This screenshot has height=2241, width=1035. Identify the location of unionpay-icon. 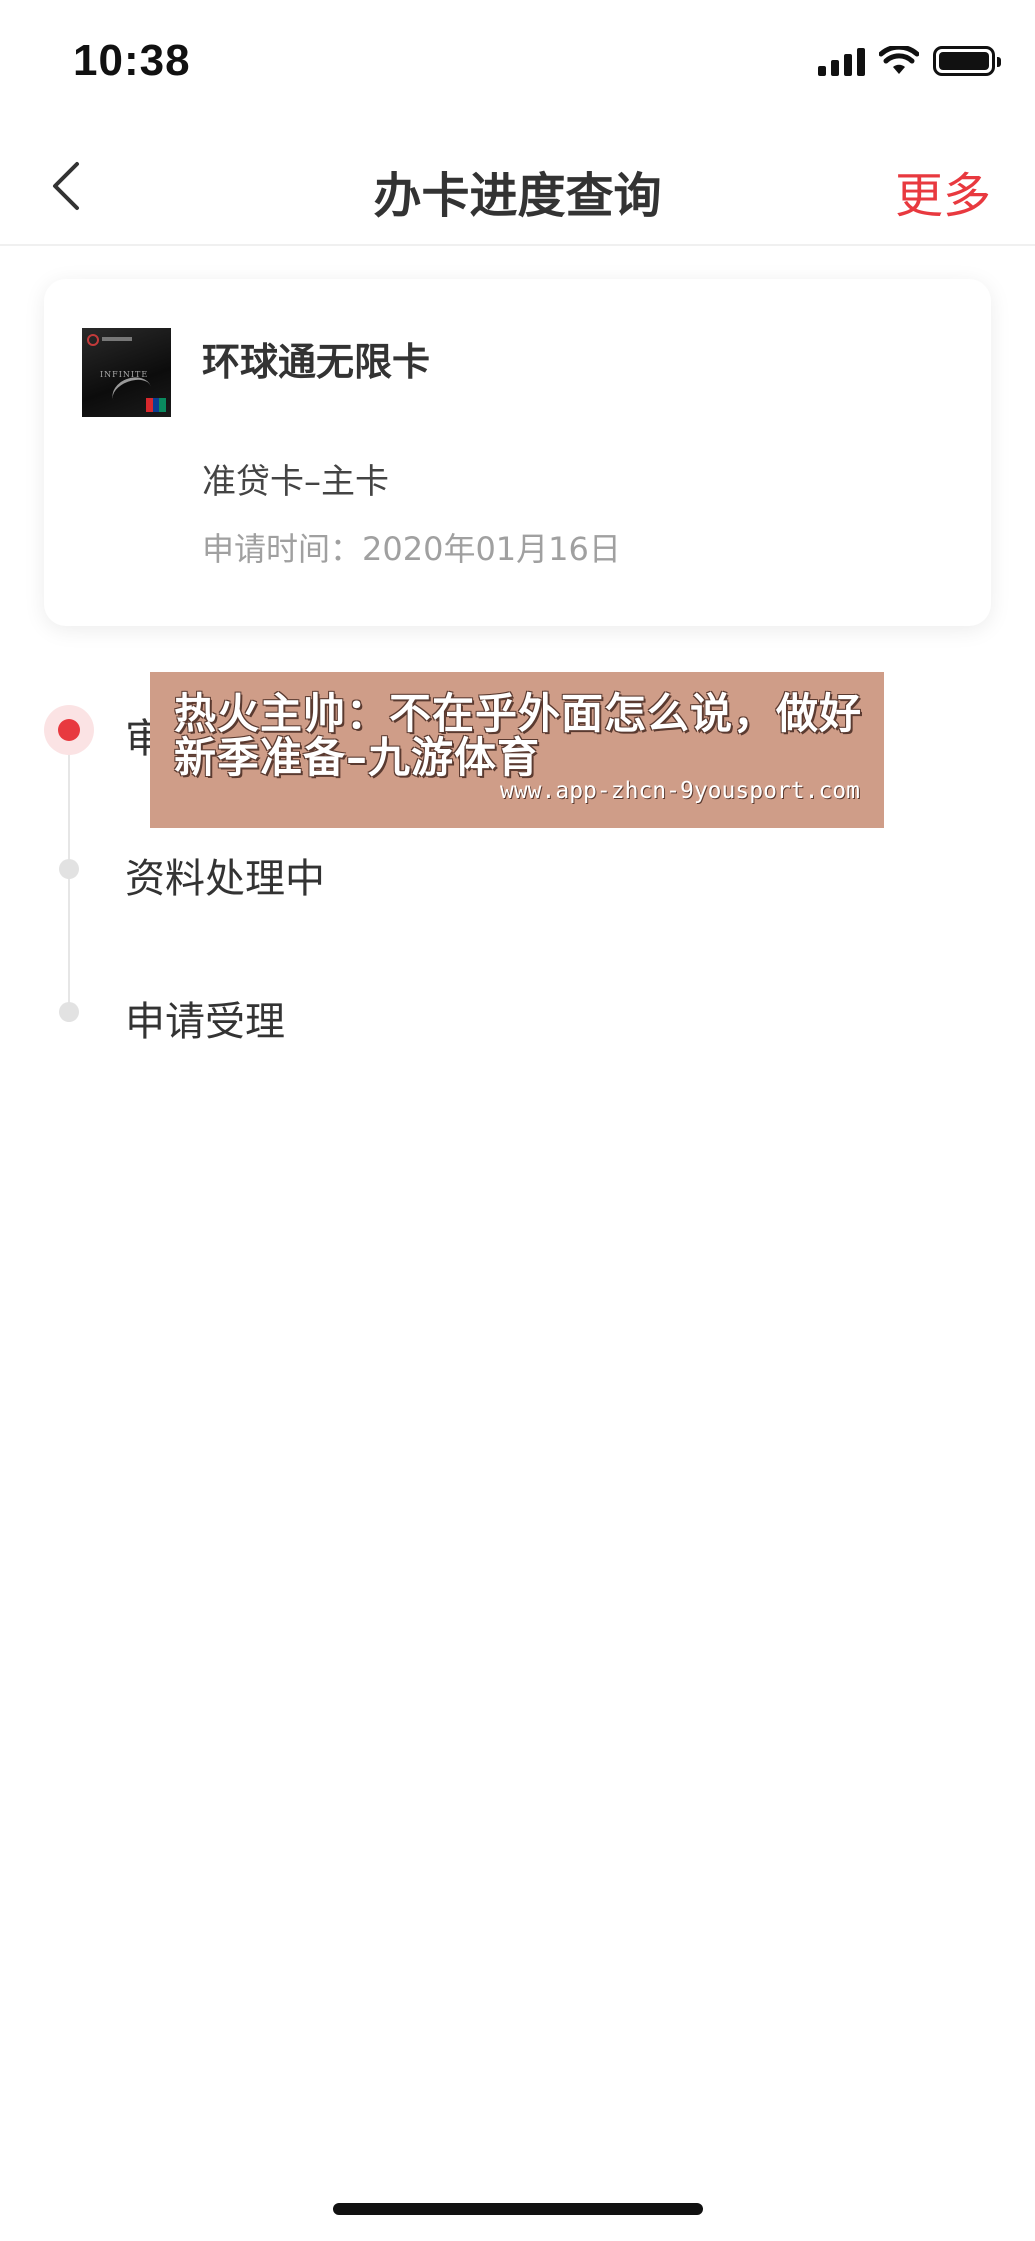
(156, 405).